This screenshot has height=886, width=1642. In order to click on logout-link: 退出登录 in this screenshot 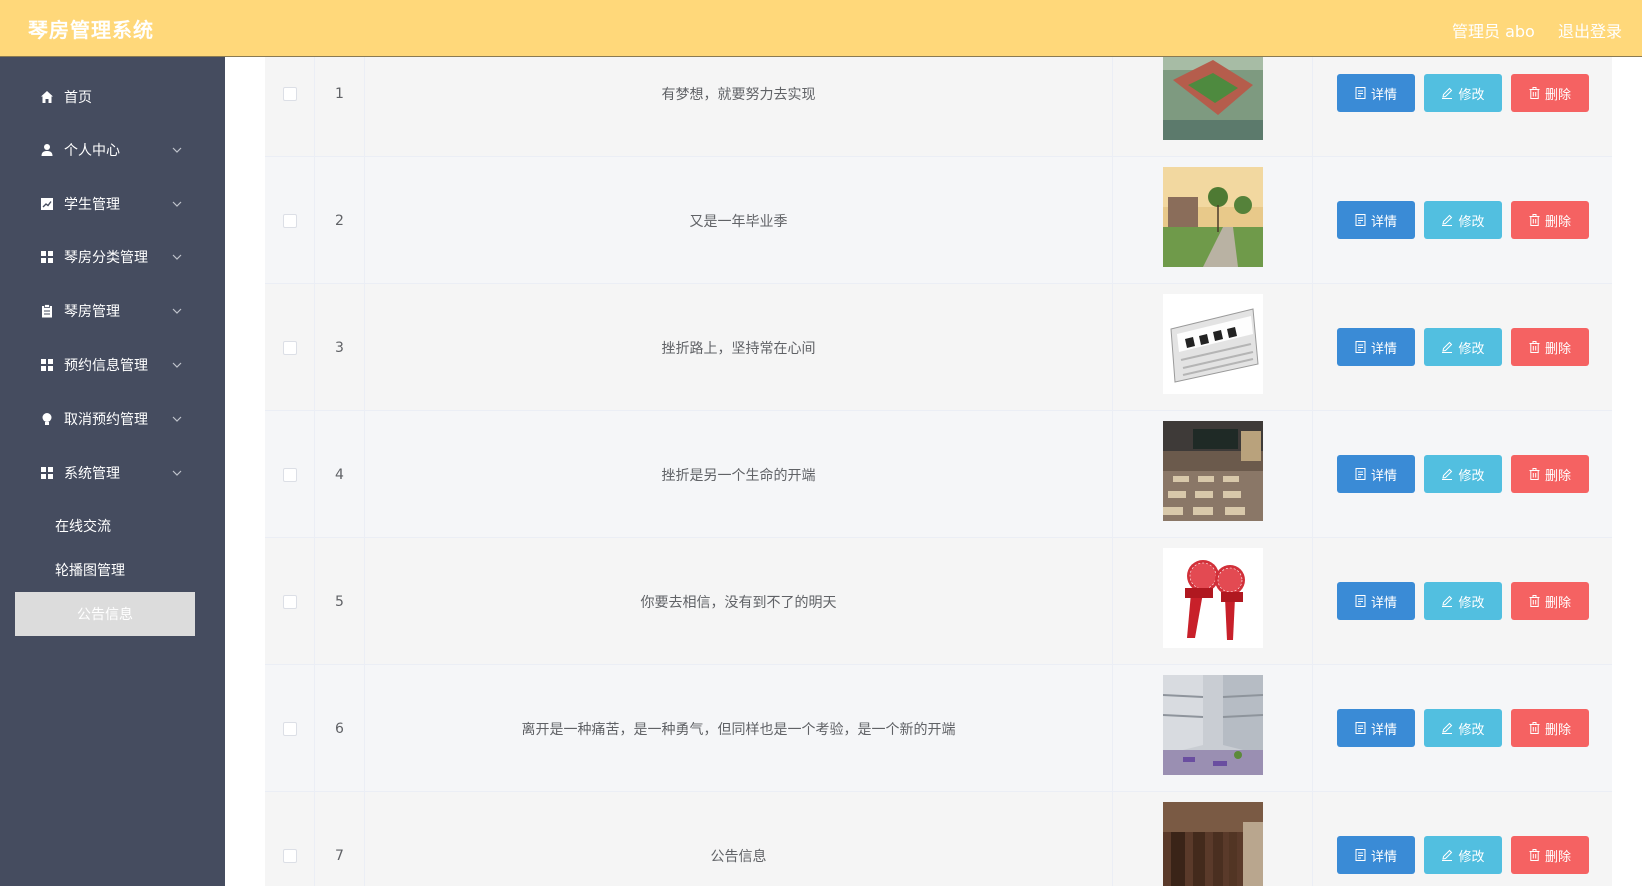, I will do `click(1590, 30)`.